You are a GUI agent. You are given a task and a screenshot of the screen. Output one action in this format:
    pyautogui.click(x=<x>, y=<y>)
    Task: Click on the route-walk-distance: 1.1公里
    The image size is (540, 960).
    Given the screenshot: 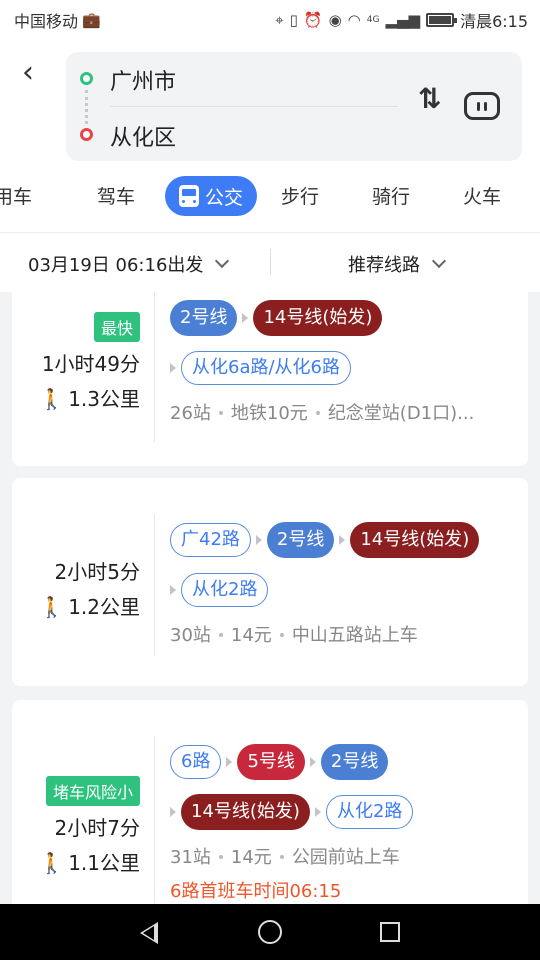 What is the action you would take?
    pyautogui.click(x=104, y=863)
    